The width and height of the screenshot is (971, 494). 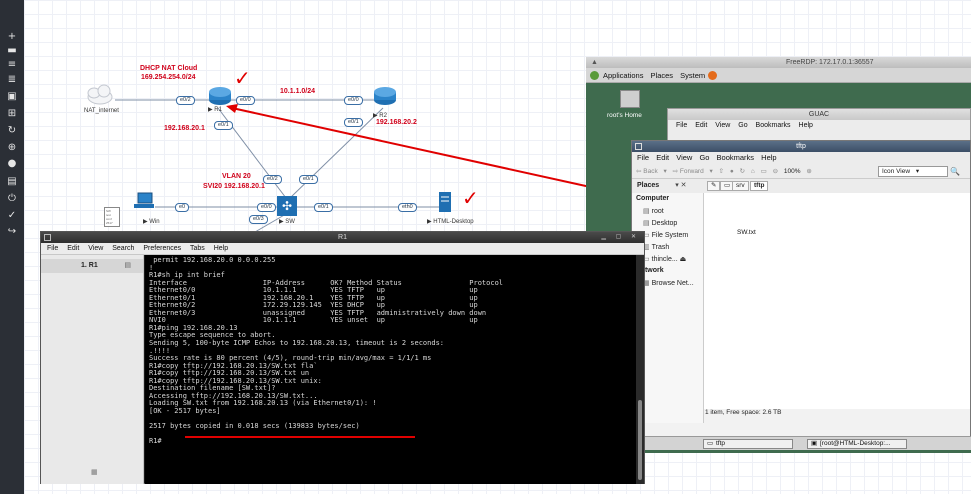 I want to click on vlan-svi: SVI20 192.168.20.1, so click(x=234, y=186).